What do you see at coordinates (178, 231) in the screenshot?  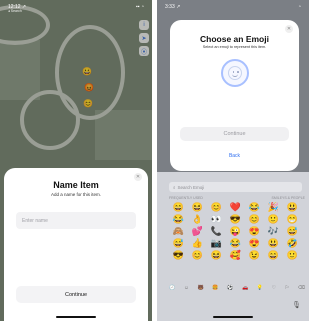 I see `emoji-key: 🙈` at bounding box center [178, 231].